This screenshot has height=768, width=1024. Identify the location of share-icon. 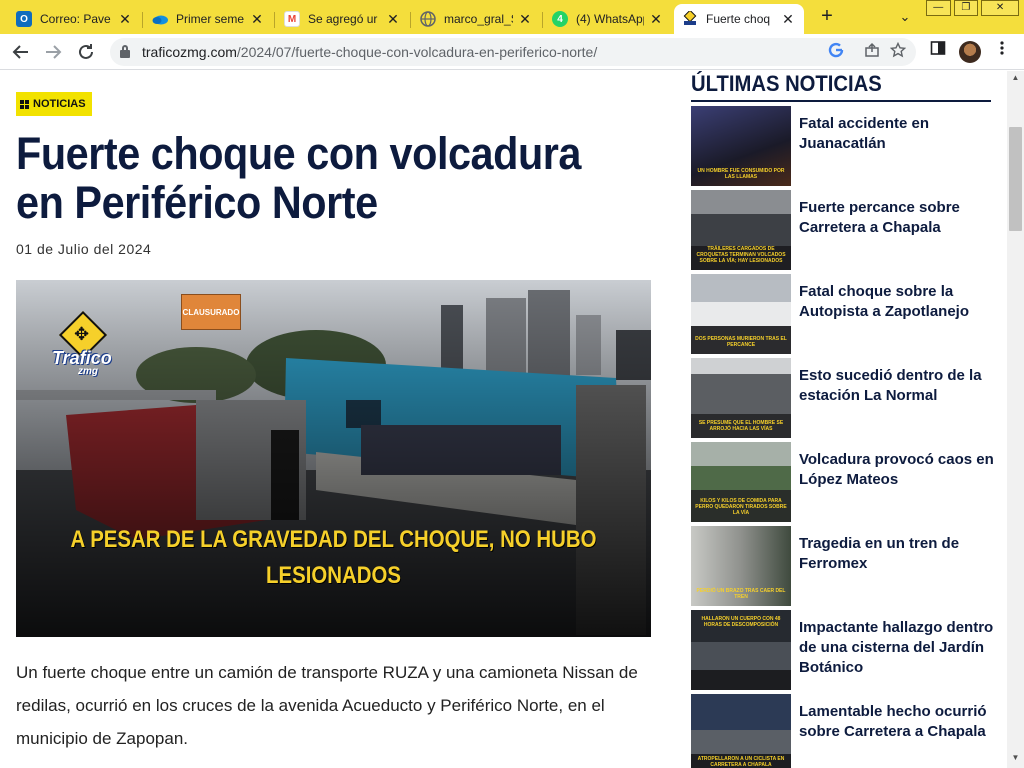
(872, 52).